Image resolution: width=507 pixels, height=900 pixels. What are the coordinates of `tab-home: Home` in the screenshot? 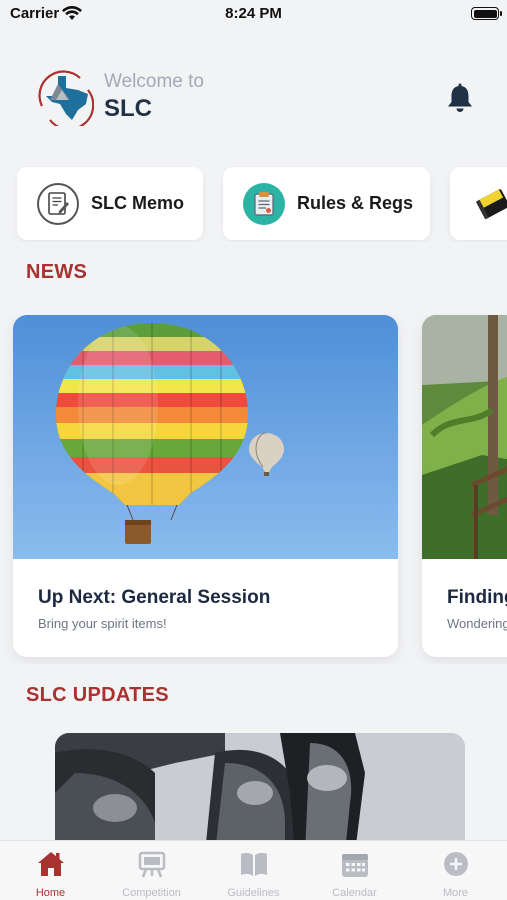 It's located at (50, 870).